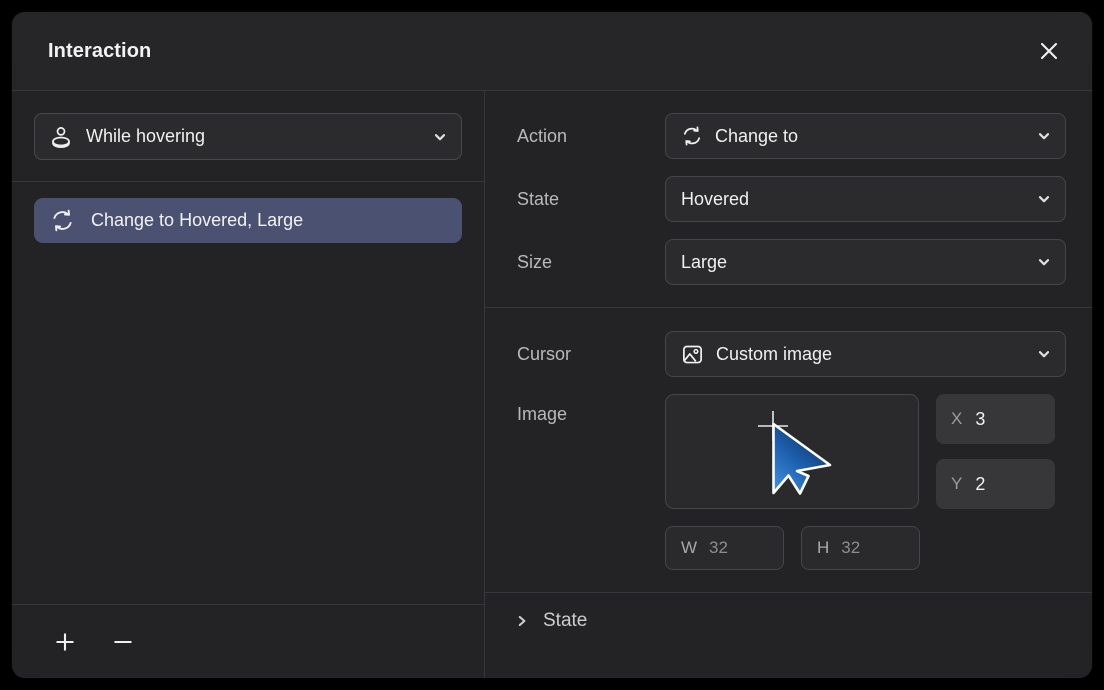  I want to click on cursor-image-preview, so click(792, 451).